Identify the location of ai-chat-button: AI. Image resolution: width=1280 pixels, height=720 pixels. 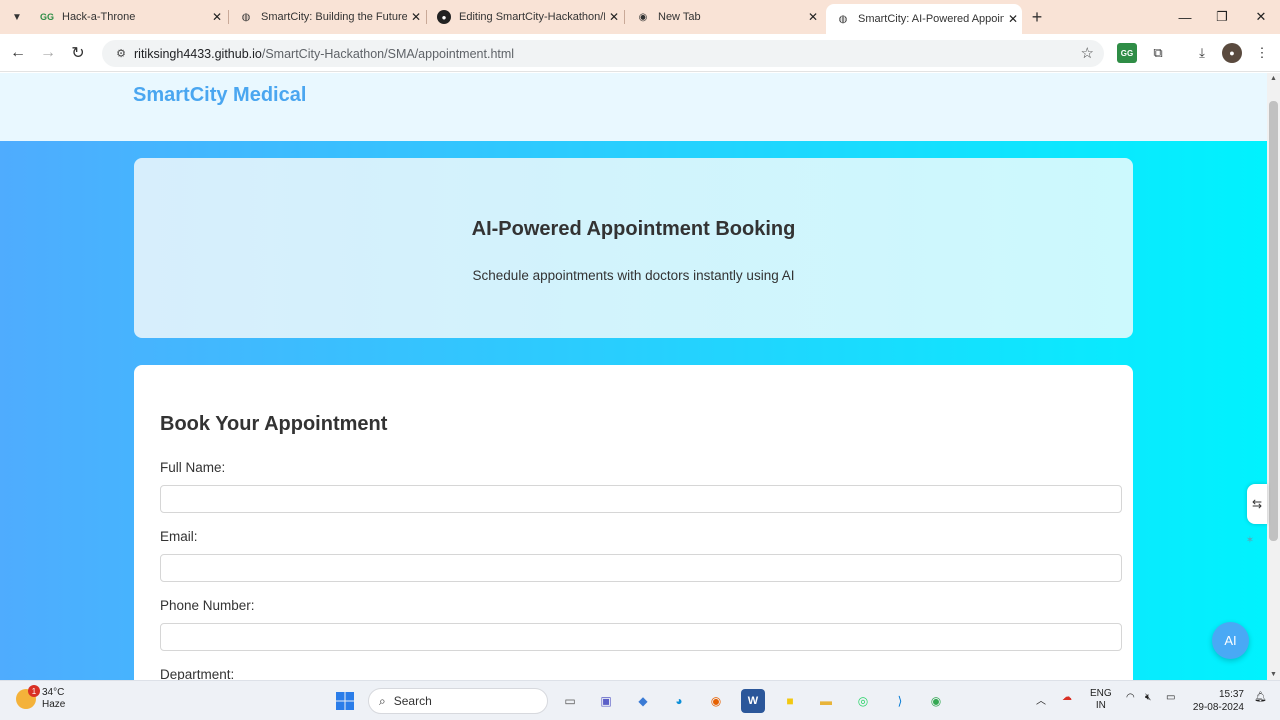
(1230, 640).